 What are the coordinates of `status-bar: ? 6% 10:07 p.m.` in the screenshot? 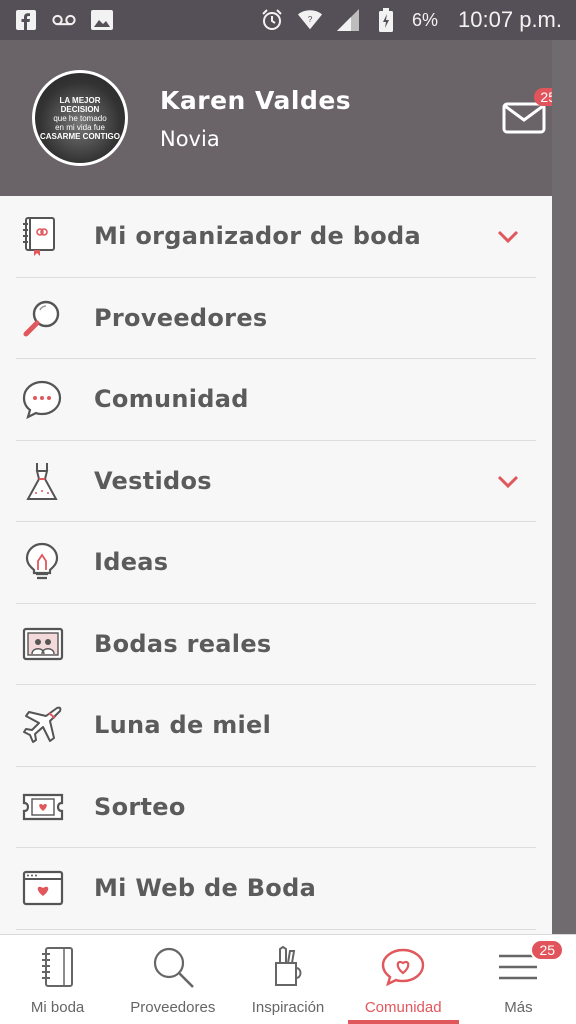 It's located at (288, 20).